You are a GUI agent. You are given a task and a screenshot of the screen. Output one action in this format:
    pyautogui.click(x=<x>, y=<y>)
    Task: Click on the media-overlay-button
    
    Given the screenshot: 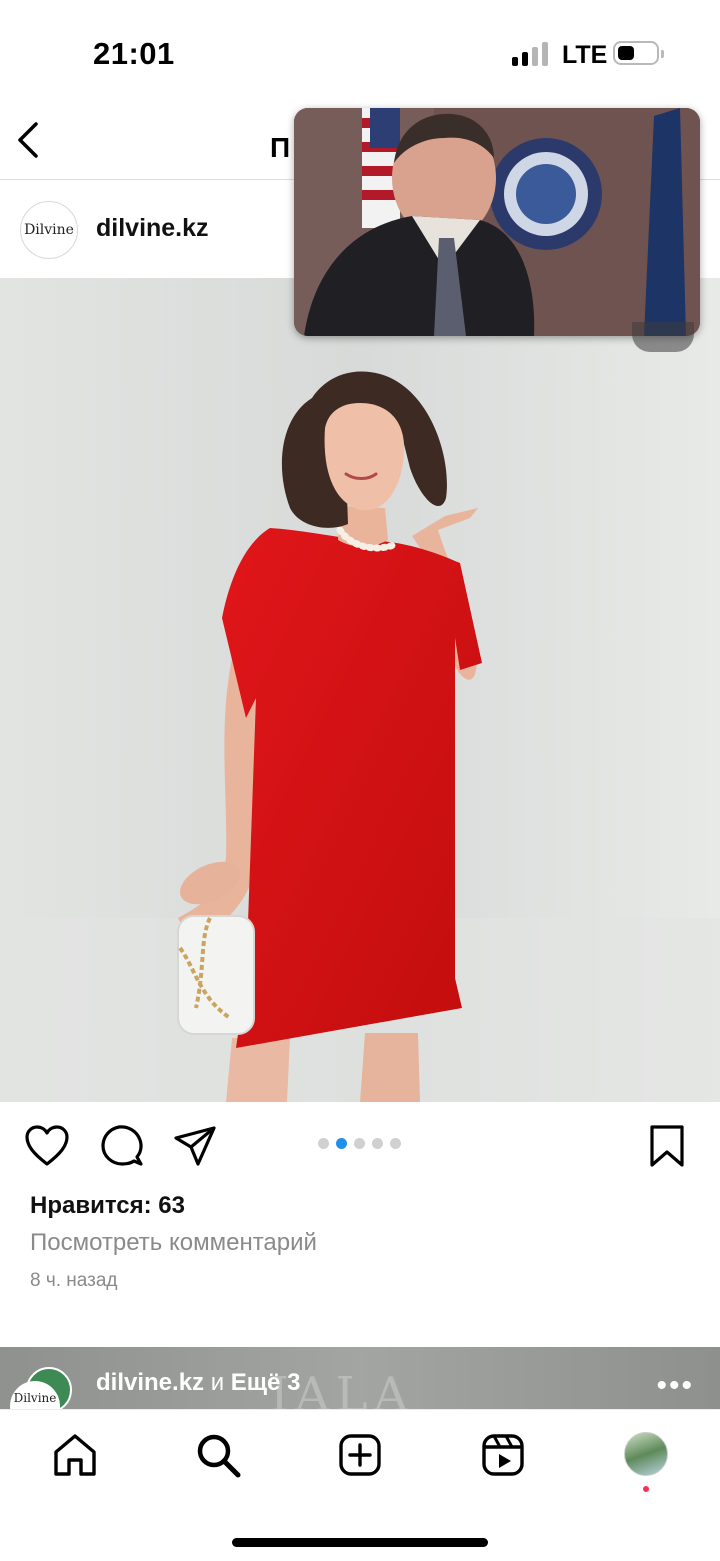 What is the action you would take?
    pyautogui.click(x=663, y=337)
    